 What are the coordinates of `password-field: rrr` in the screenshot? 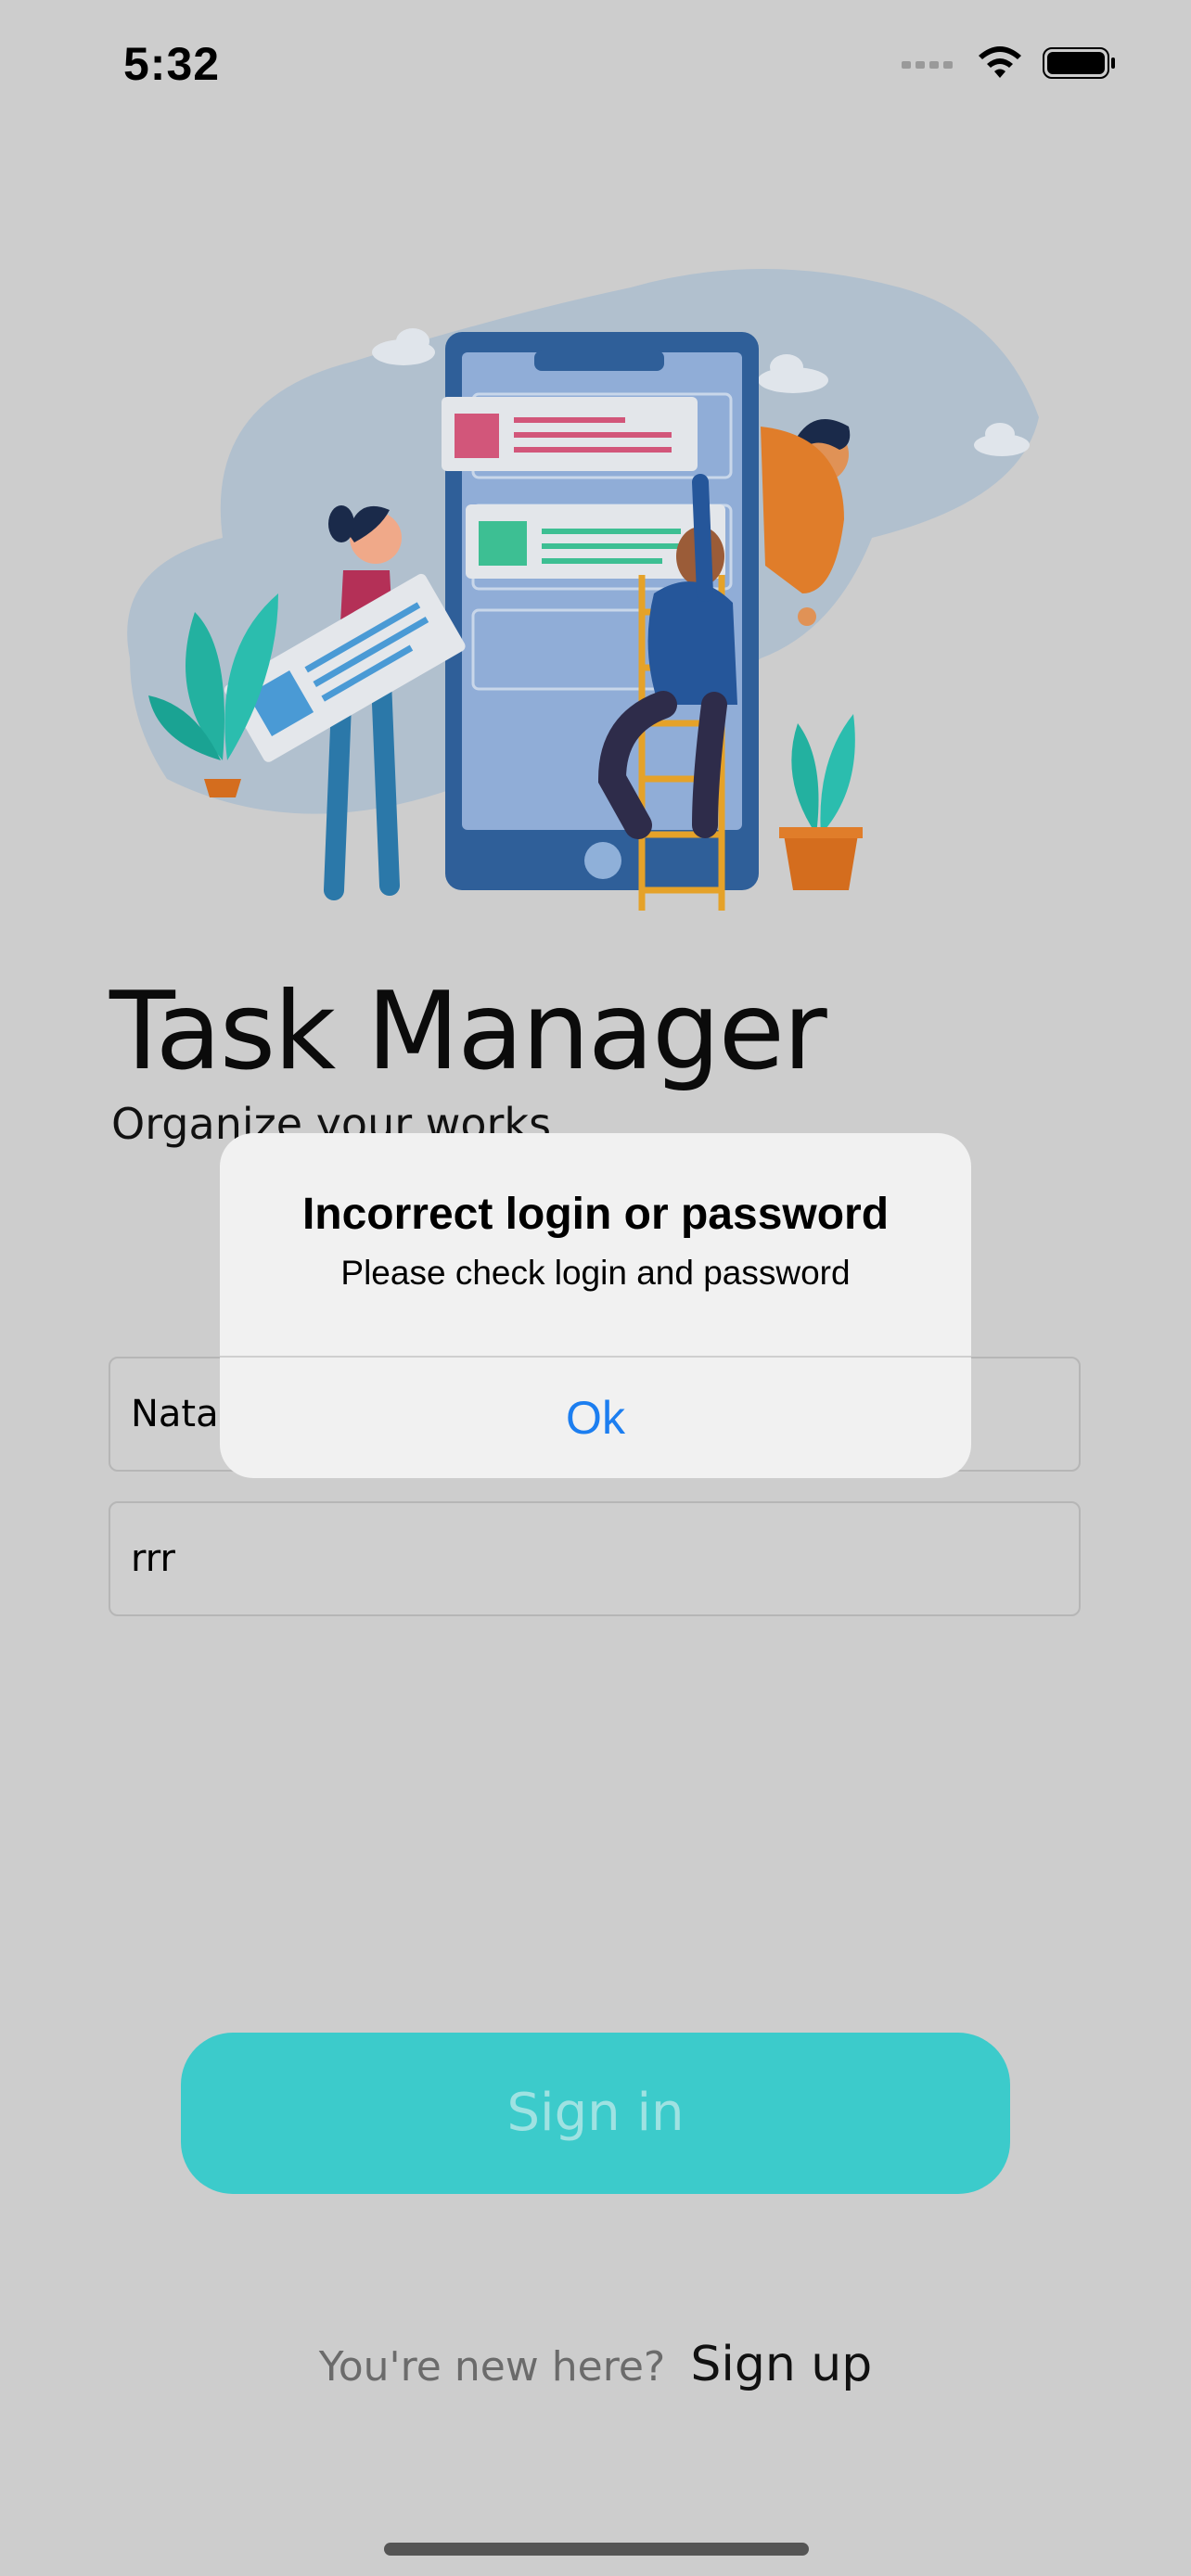 It's located at (595, 1558).